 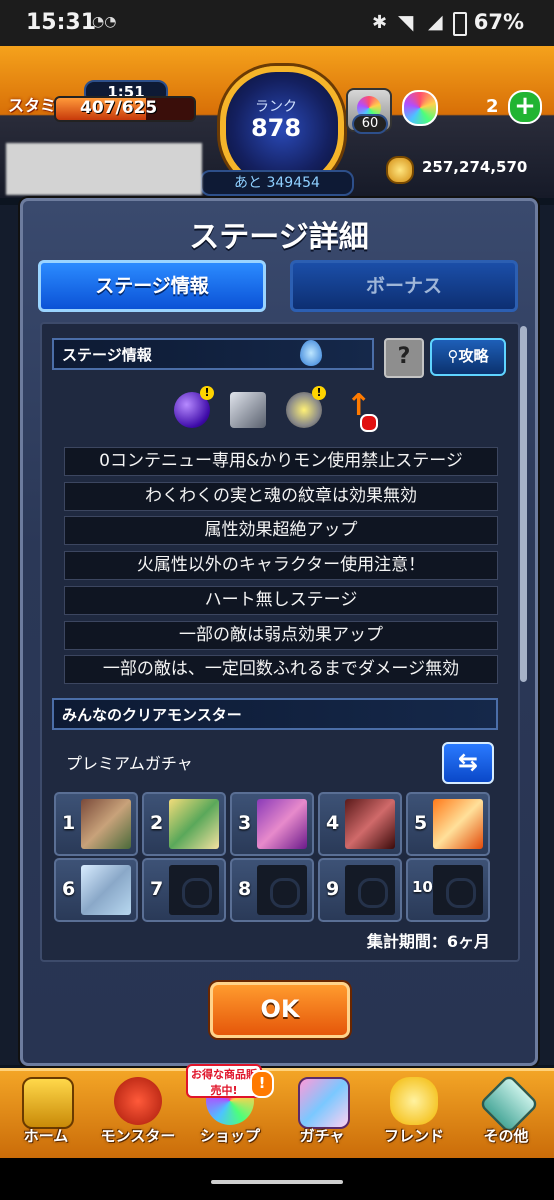 What do you see at coordinates (468, 763) in the screenshot?
I see `switch-gacha-button: ⇆` at bounding box center [468, 763].